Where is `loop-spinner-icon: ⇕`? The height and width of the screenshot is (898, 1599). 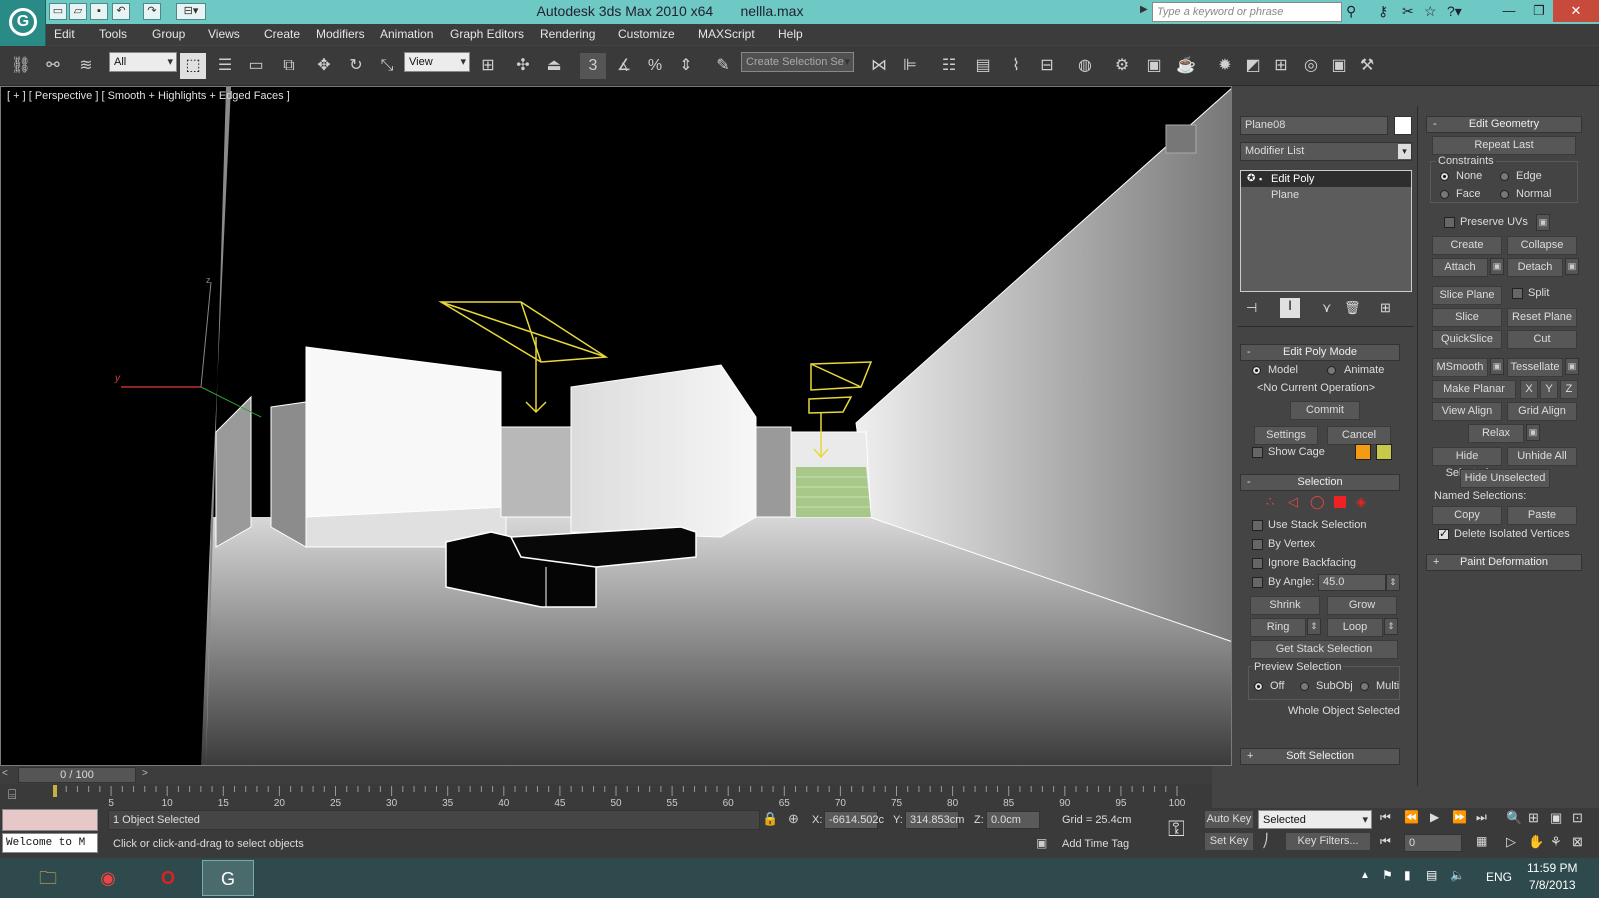
loop-spinner-icon: ⇕ is located at coordinates (1391, 626).